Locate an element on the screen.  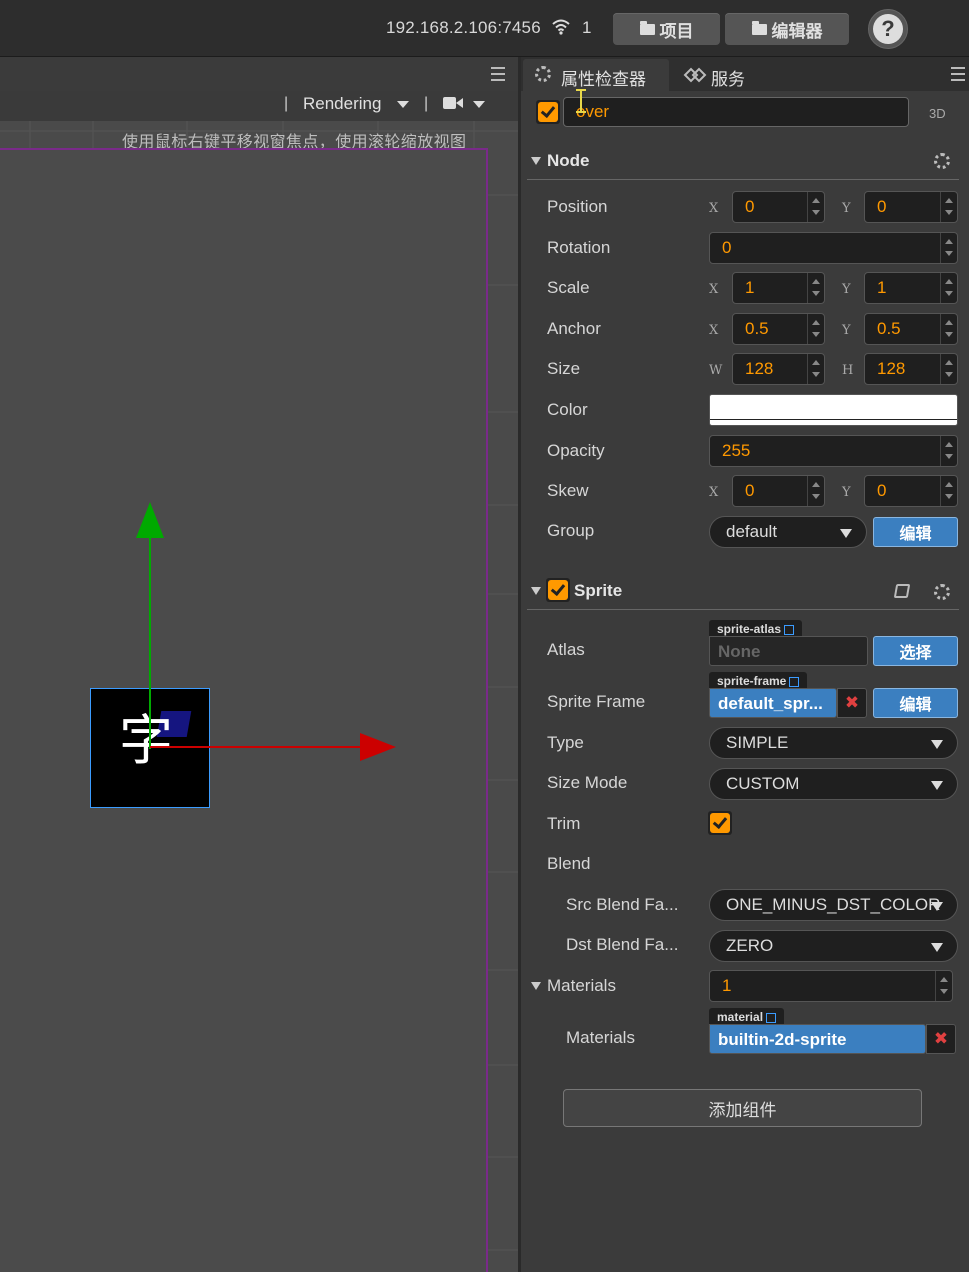
anchor-x-value: 0.5 is located at coordinates (757, 328).